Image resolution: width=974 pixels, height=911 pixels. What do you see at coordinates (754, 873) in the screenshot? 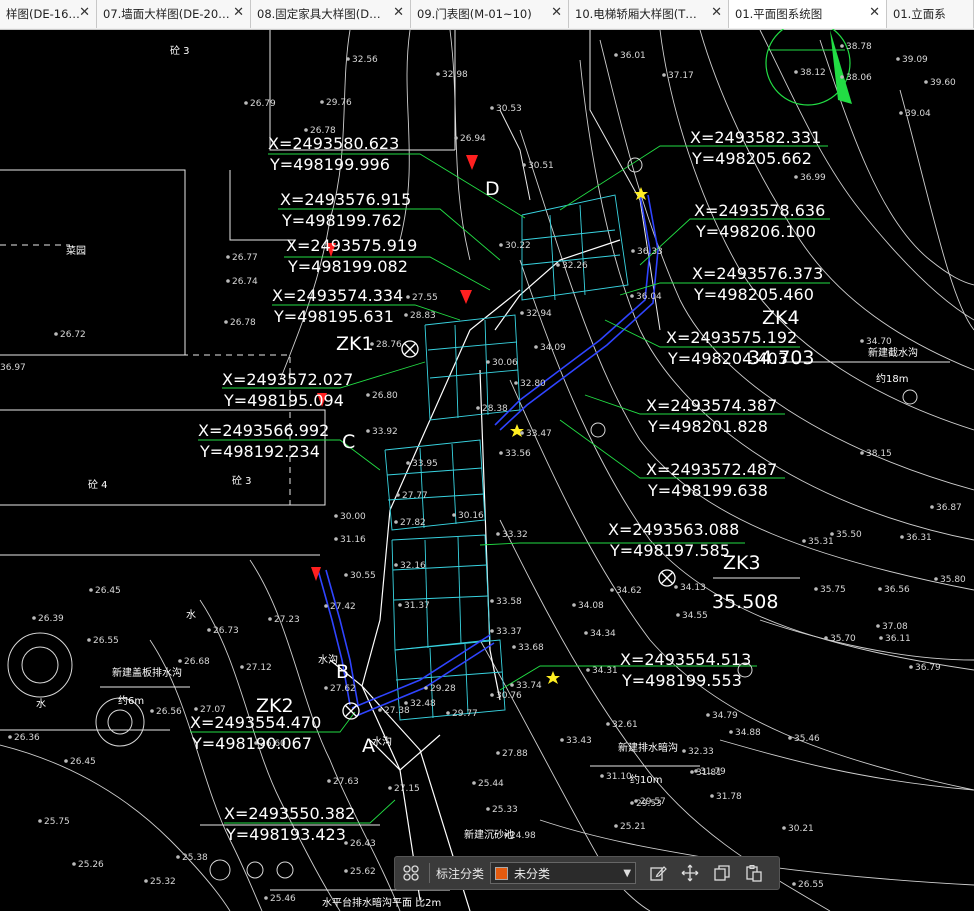
I see `paste-icon` at bounding box center [754, 873].